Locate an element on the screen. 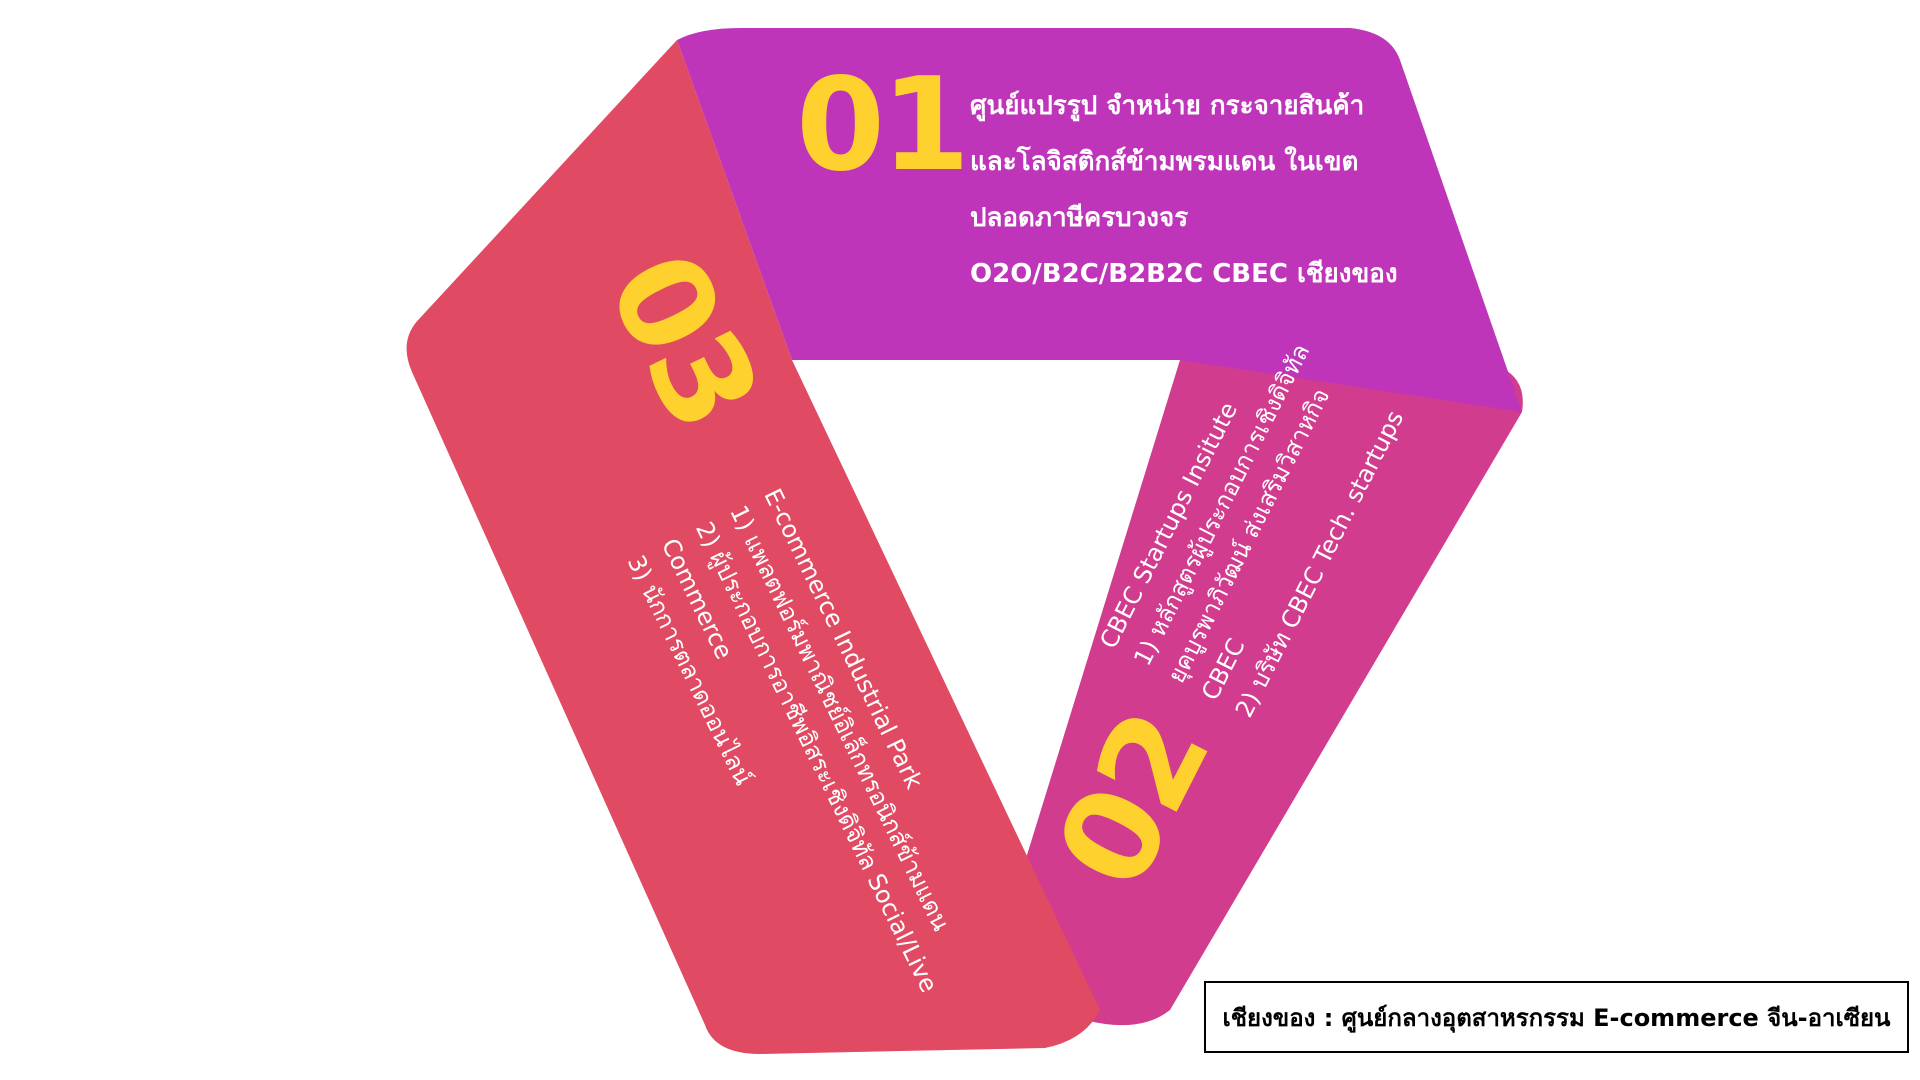 This screenshot has width=1920, height=1080. segment-01-line: ศูนย์แปรรูป จำหน่าย กระจายสินค้า is located at coordinates (1167, 106).